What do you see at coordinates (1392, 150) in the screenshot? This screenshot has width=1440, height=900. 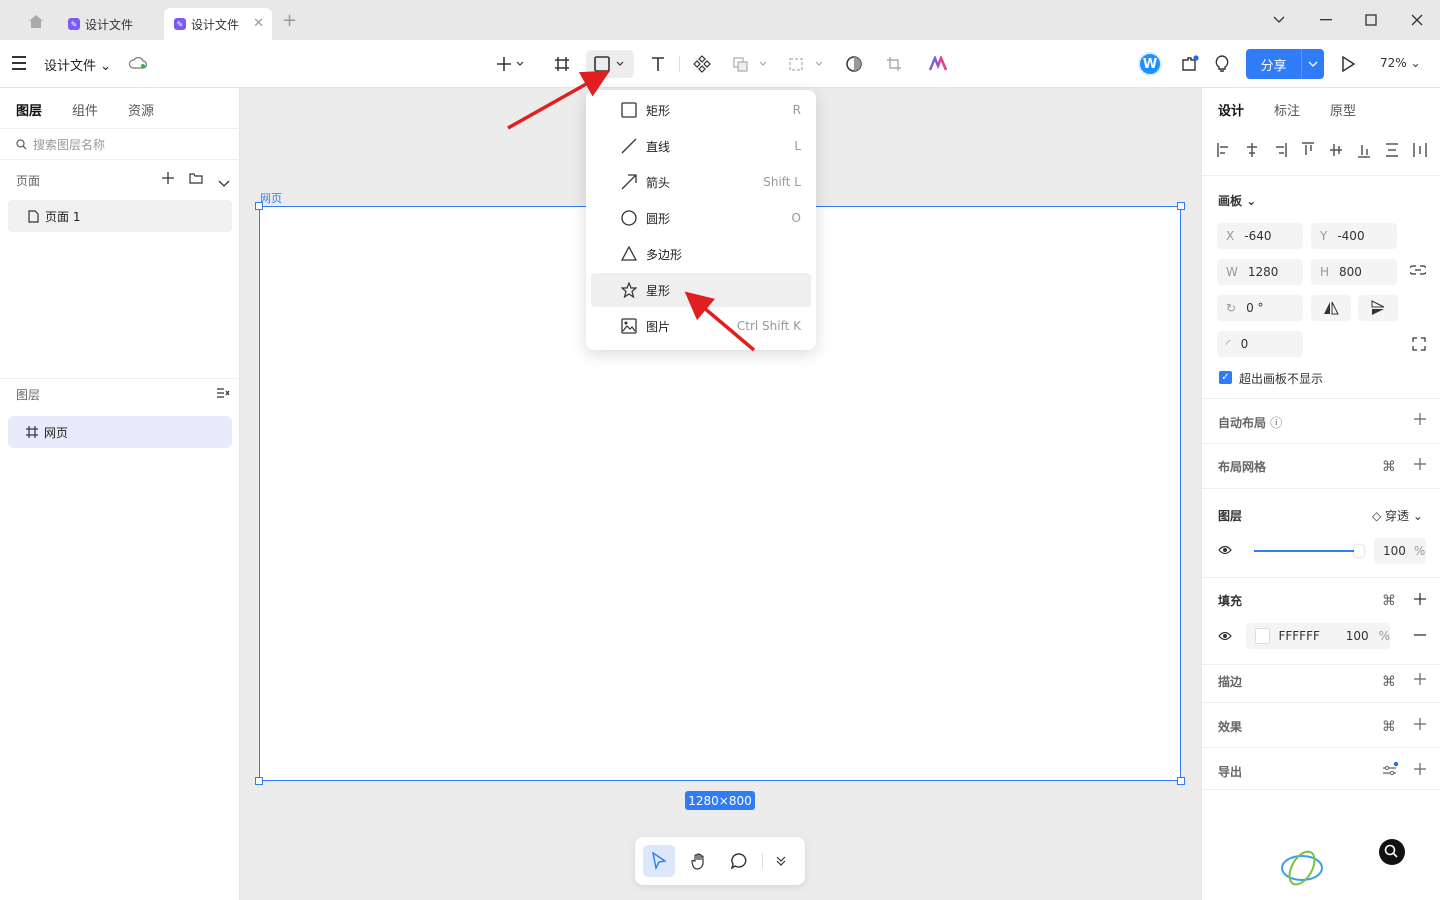 I see `distribute-v-icon` at bounding box center [1392, 150].